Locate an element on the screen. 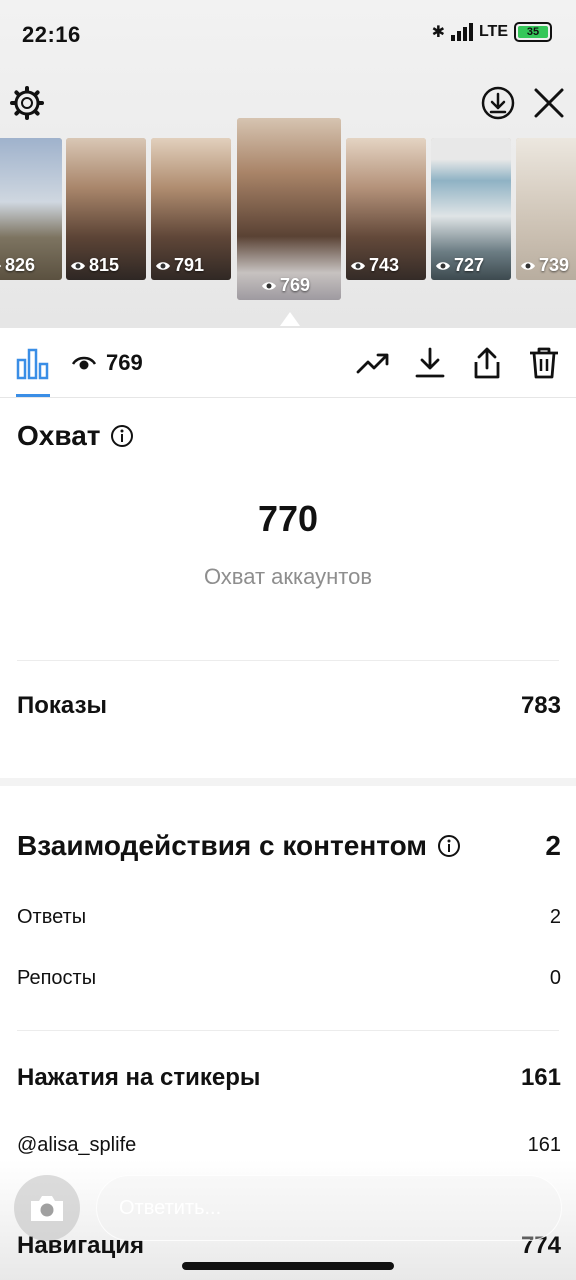 The height and width of the screenshot is (1280, 576). impressions-value: 783 is located at coordinates (540, 705).